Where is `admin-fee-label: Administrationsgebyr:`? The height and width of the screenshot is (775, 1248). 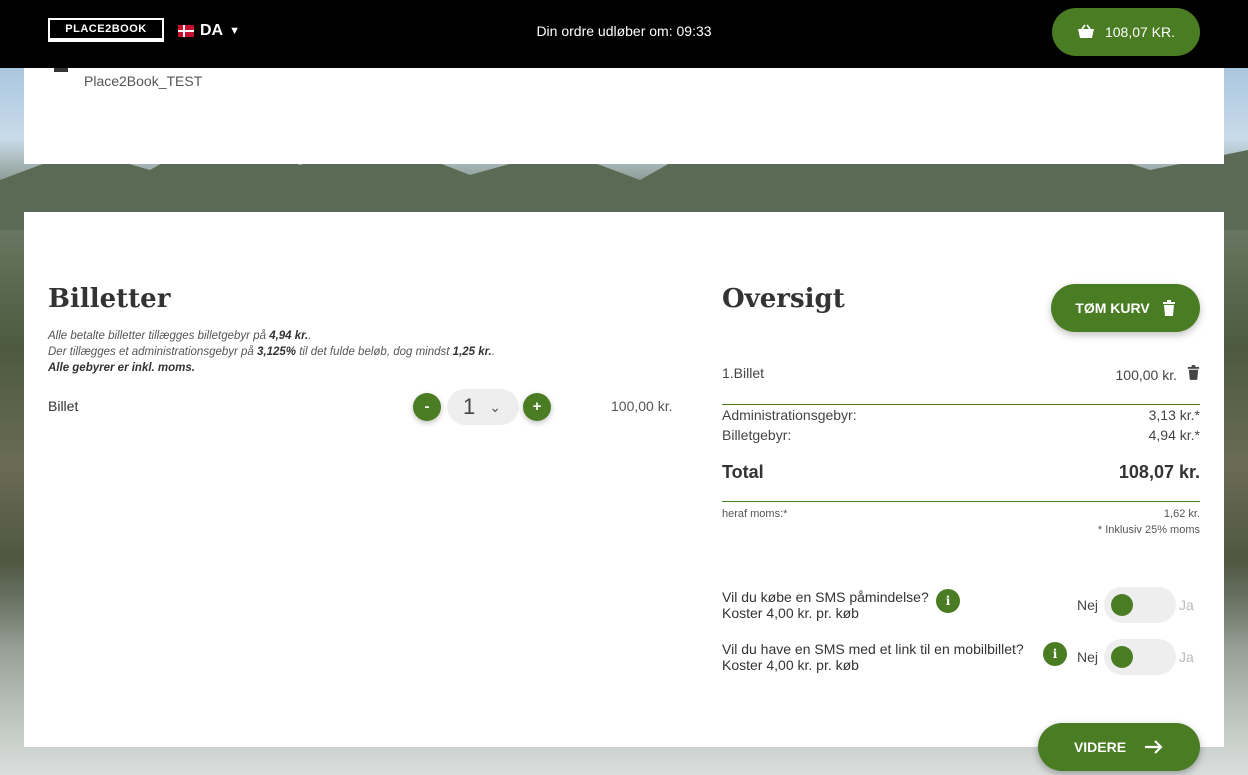 admin-fee-label: Administrationsgebyr: is located at coordinates (789, 415).